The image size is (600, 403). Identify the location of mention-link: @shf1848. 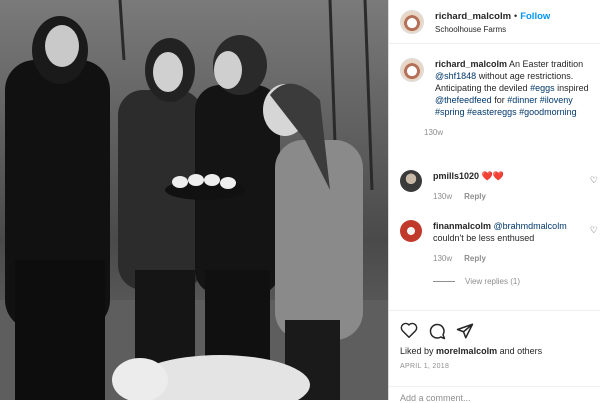
(455, 76).